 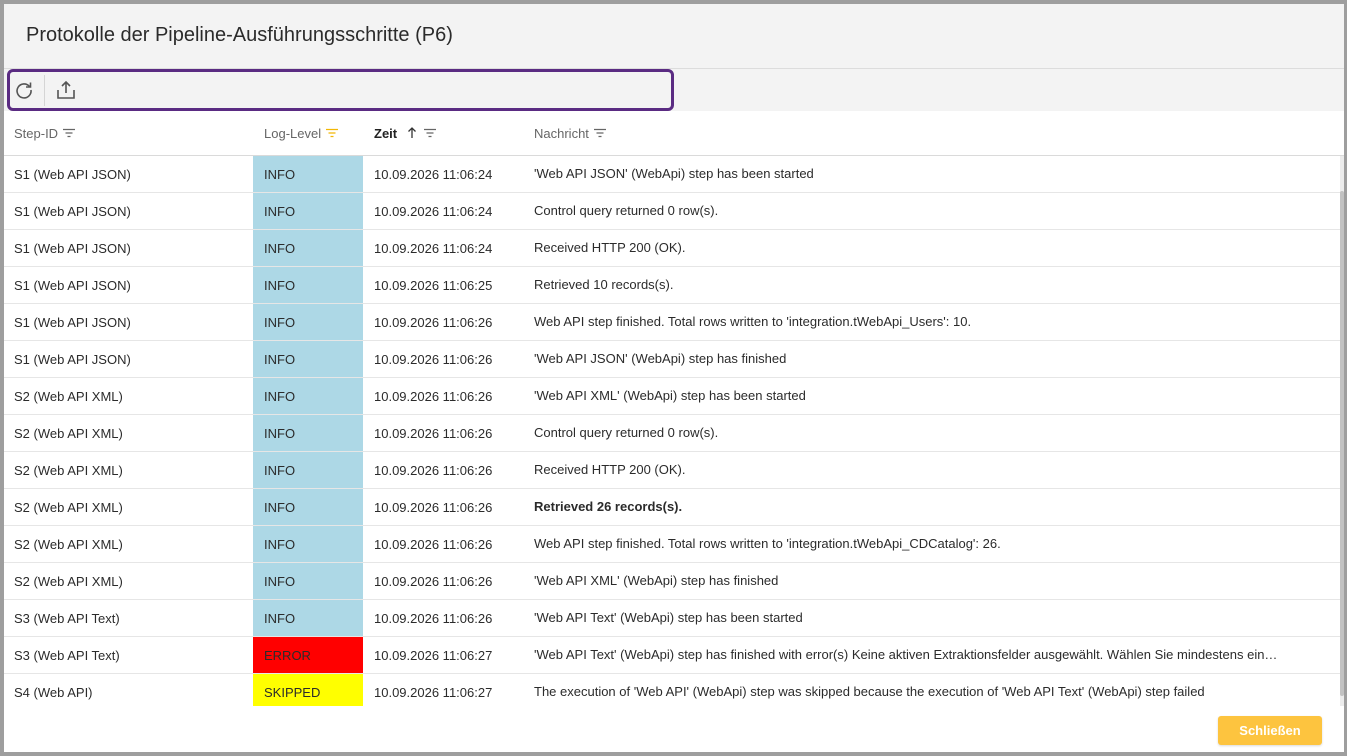 I want to click on column-header-step-id-label: Step-ID, so click(x=36, y=133).